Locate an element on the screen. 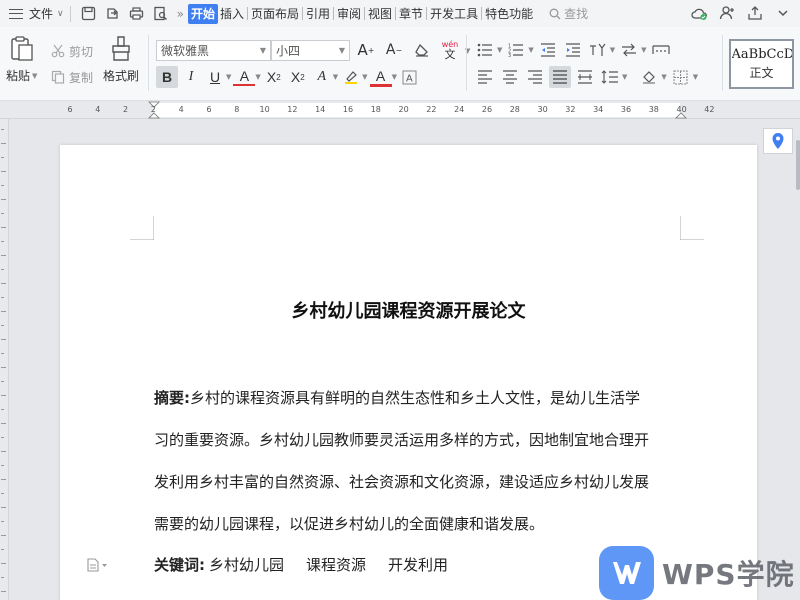 The width and height of the screenshot is (800, 600). paragraph-layout-icon is located at coordinates (97, 566).